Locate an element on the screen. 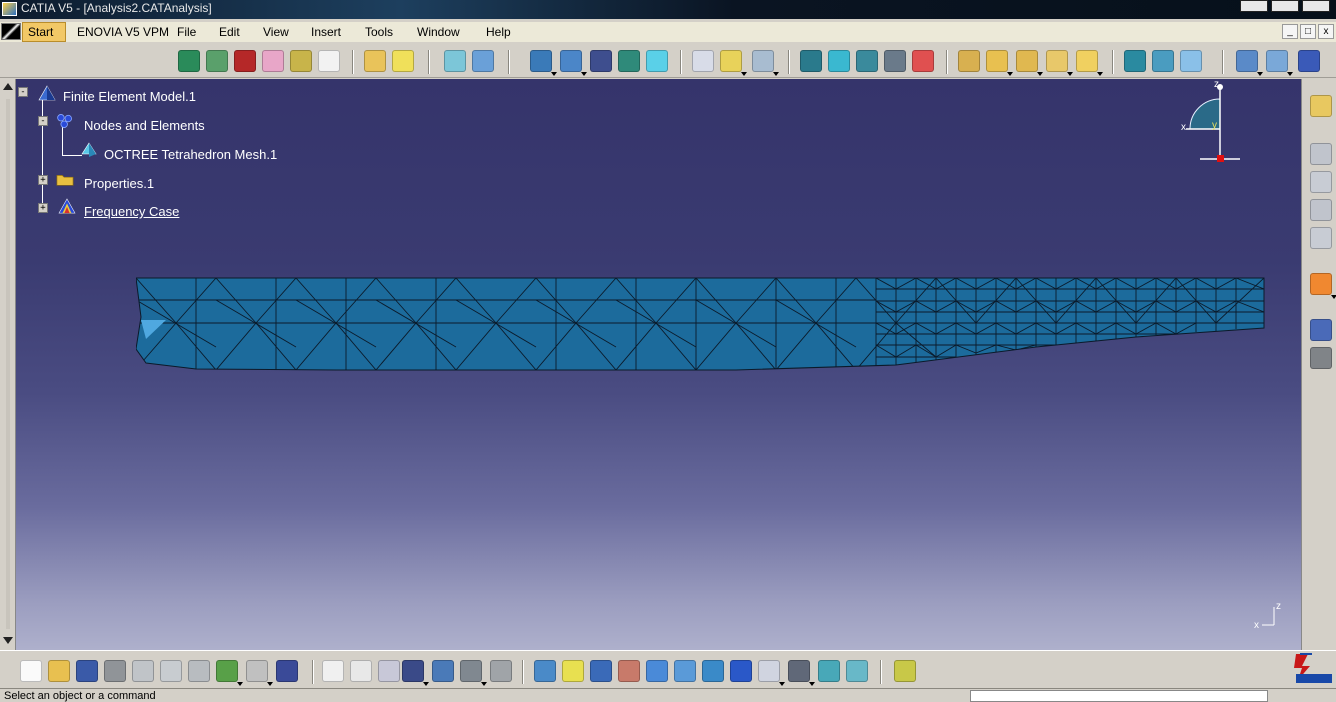 The image size is (1336, 702). tree-node-mesh: OCTREE Tetrahedron Mesh.1 is located at coordinates (190, 154).